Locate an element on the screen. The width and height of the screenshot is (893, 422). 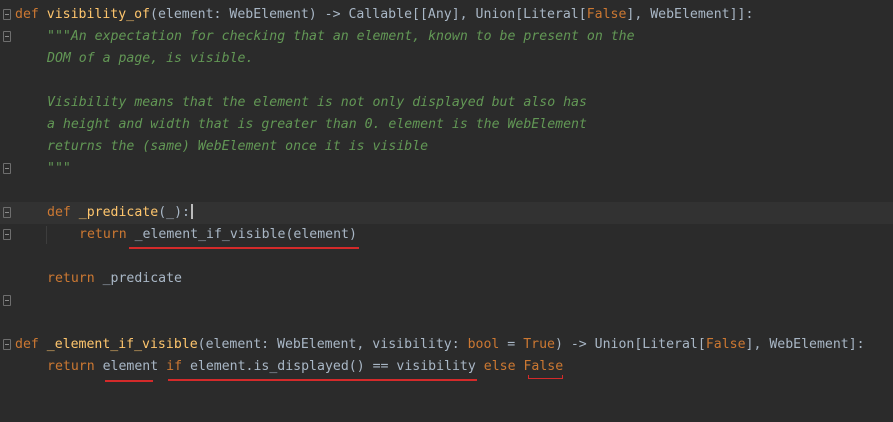
docstring-line: """ is located at coordinates (59, 168).